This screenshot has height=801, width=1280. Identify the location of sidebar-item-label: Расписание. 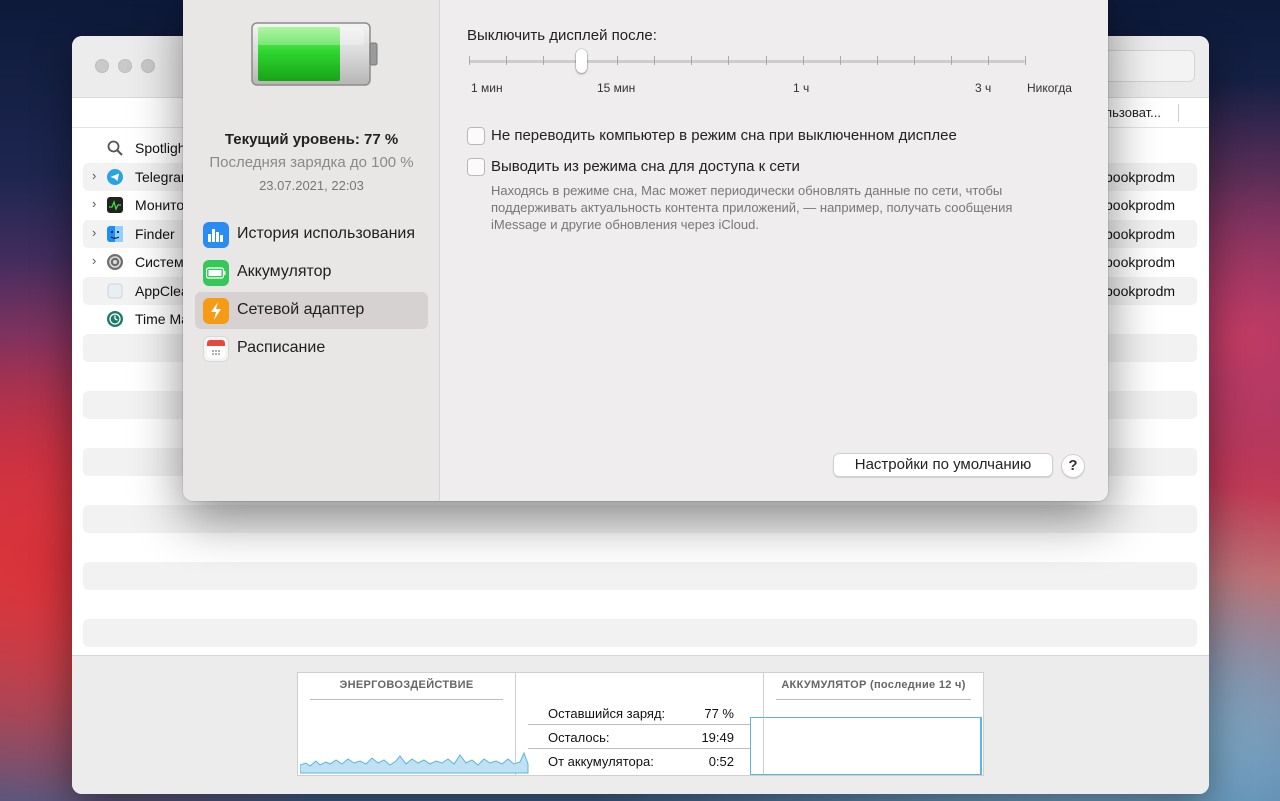
(281, 347).